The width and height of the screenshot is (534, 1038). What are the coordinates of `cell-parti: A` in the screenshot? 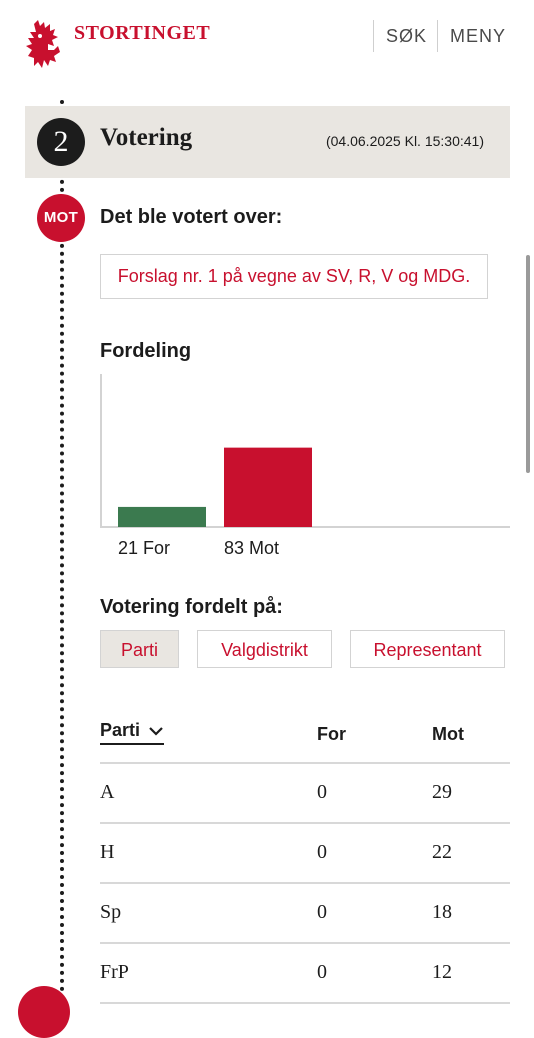 It's located at (107, 792).